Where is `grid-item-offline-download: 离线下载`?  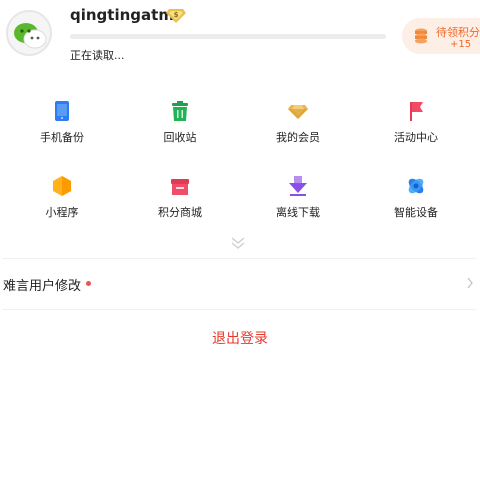
grid-item-offline-download: 离线下载 is located at coordinates (298, 202).